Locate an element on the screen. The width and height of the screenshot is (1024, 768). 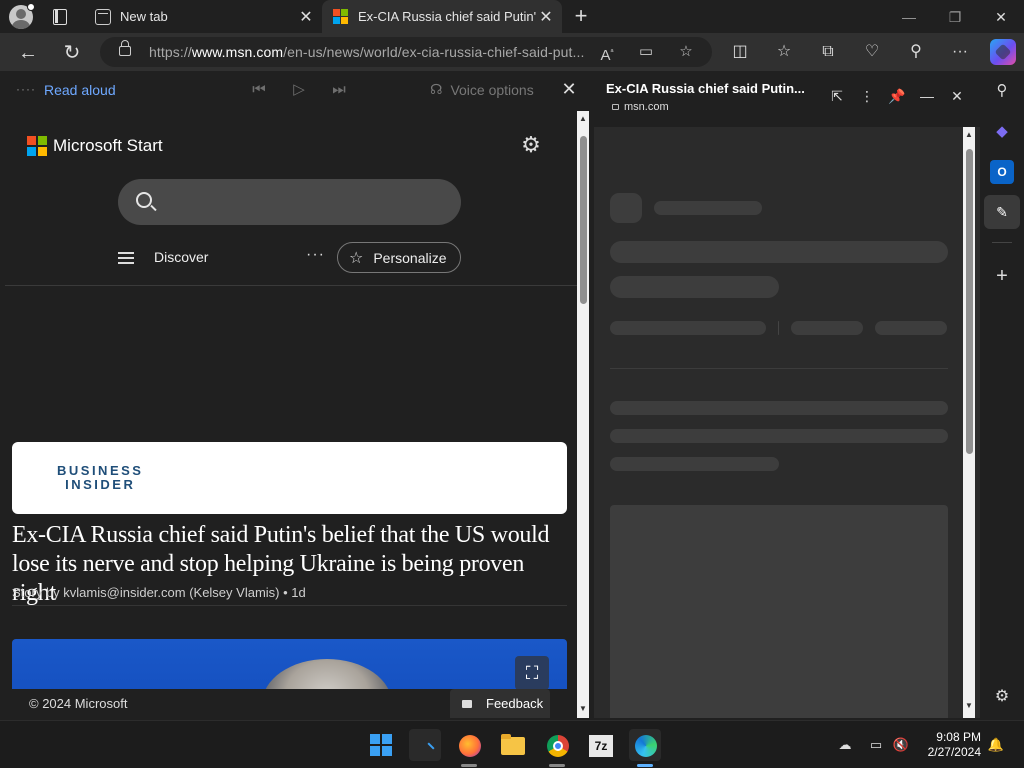
feedback-label: Feedback is located at coordinates (515, 703).